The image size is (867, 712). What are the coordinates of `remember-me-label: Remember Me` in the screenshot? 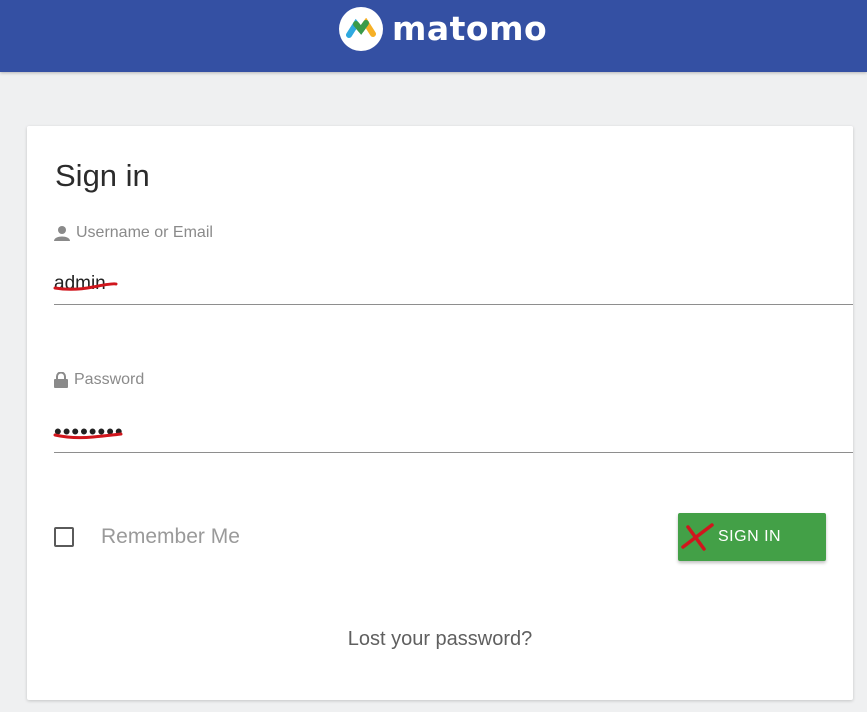 It's located at (170, 536).